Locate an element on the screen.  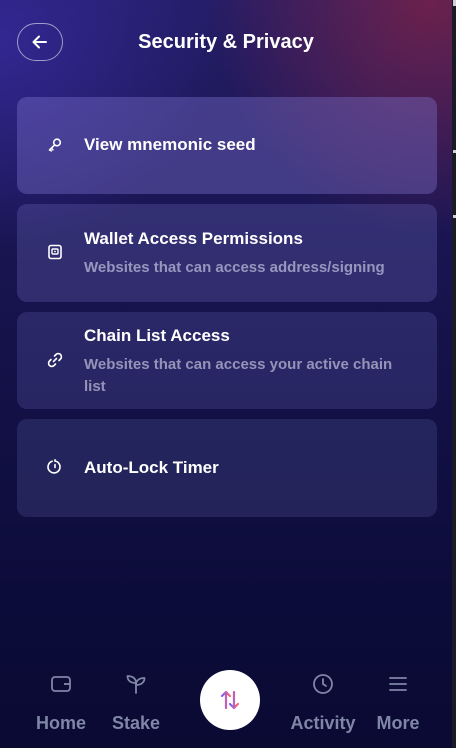
auto-lock-timer-item: Auto-Lock Timer is located at coordinates (227, 468).